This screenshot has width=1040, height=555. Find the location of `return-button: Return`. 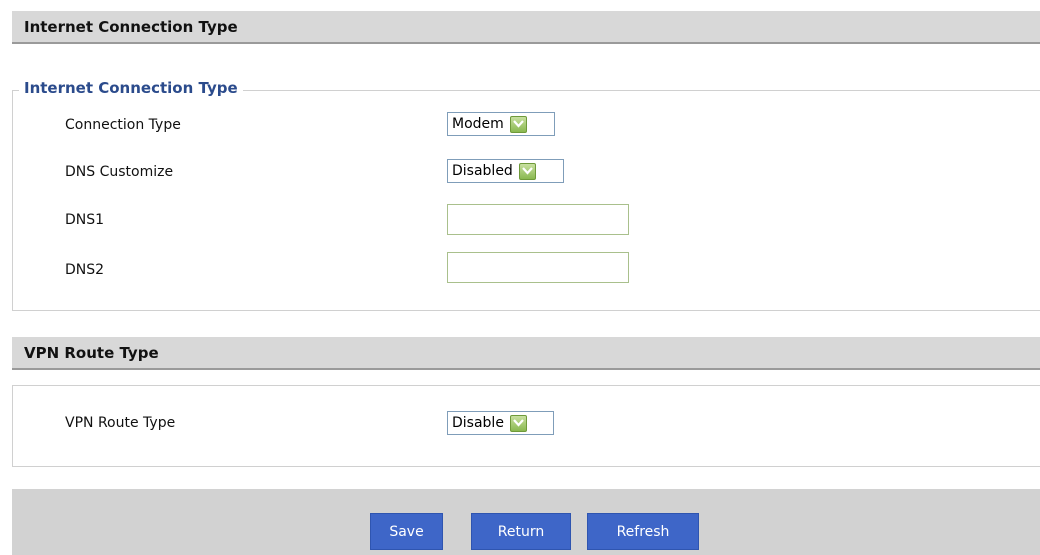

return-button: Return is located at coordinates (521, 531).